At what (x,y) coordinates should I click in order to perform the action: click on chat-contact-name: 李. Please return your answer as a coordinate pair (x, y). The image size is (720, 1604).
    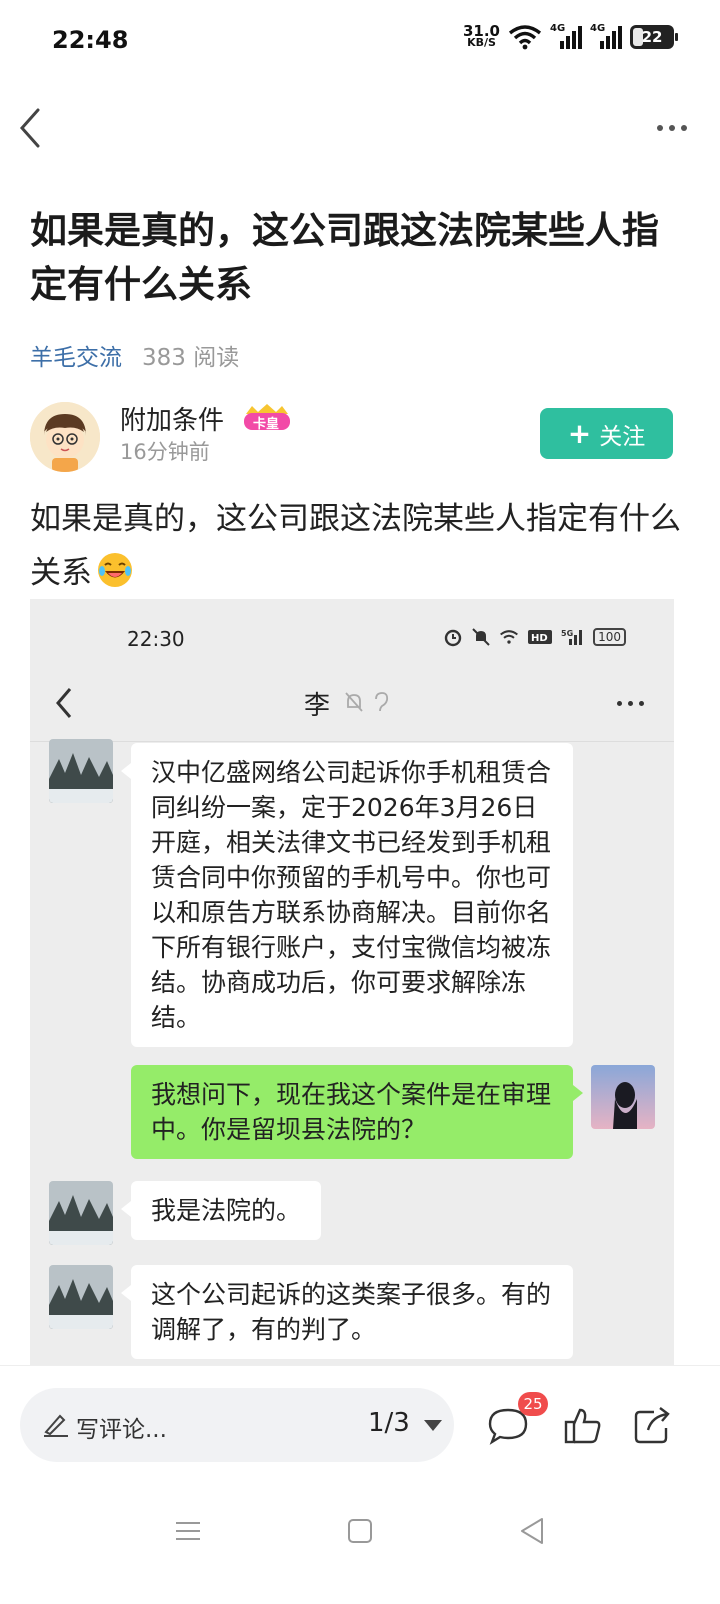
    Looking at the image, I should click on (317, 706).